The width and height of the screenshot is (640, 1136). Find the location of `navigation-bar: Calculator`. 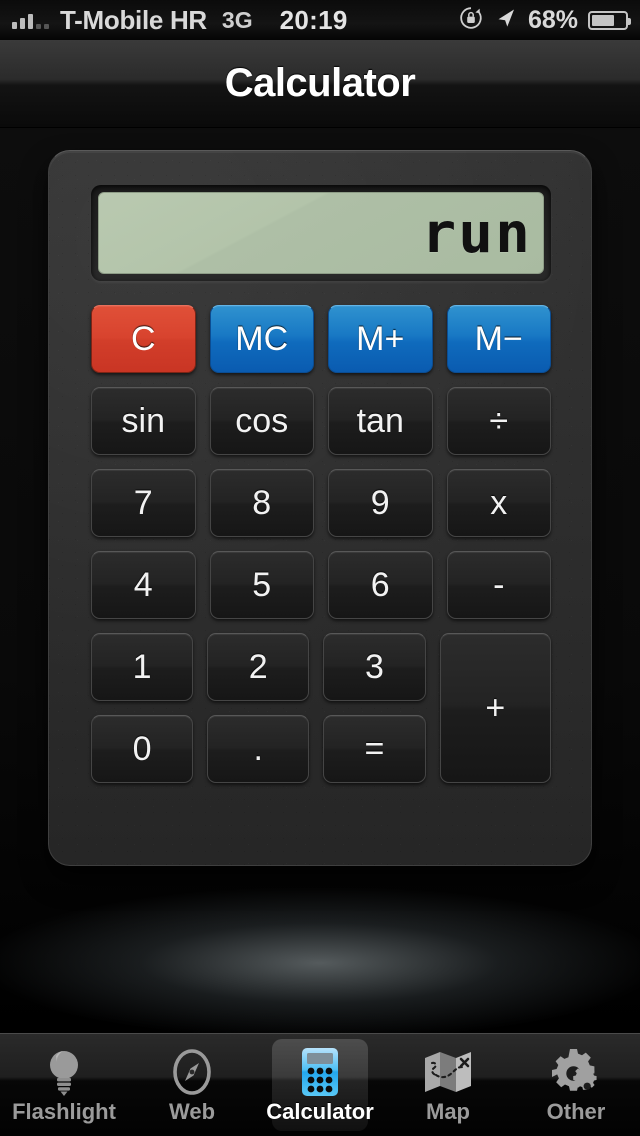

navigation-bar: Calculator is located at coordinates (320, 84).